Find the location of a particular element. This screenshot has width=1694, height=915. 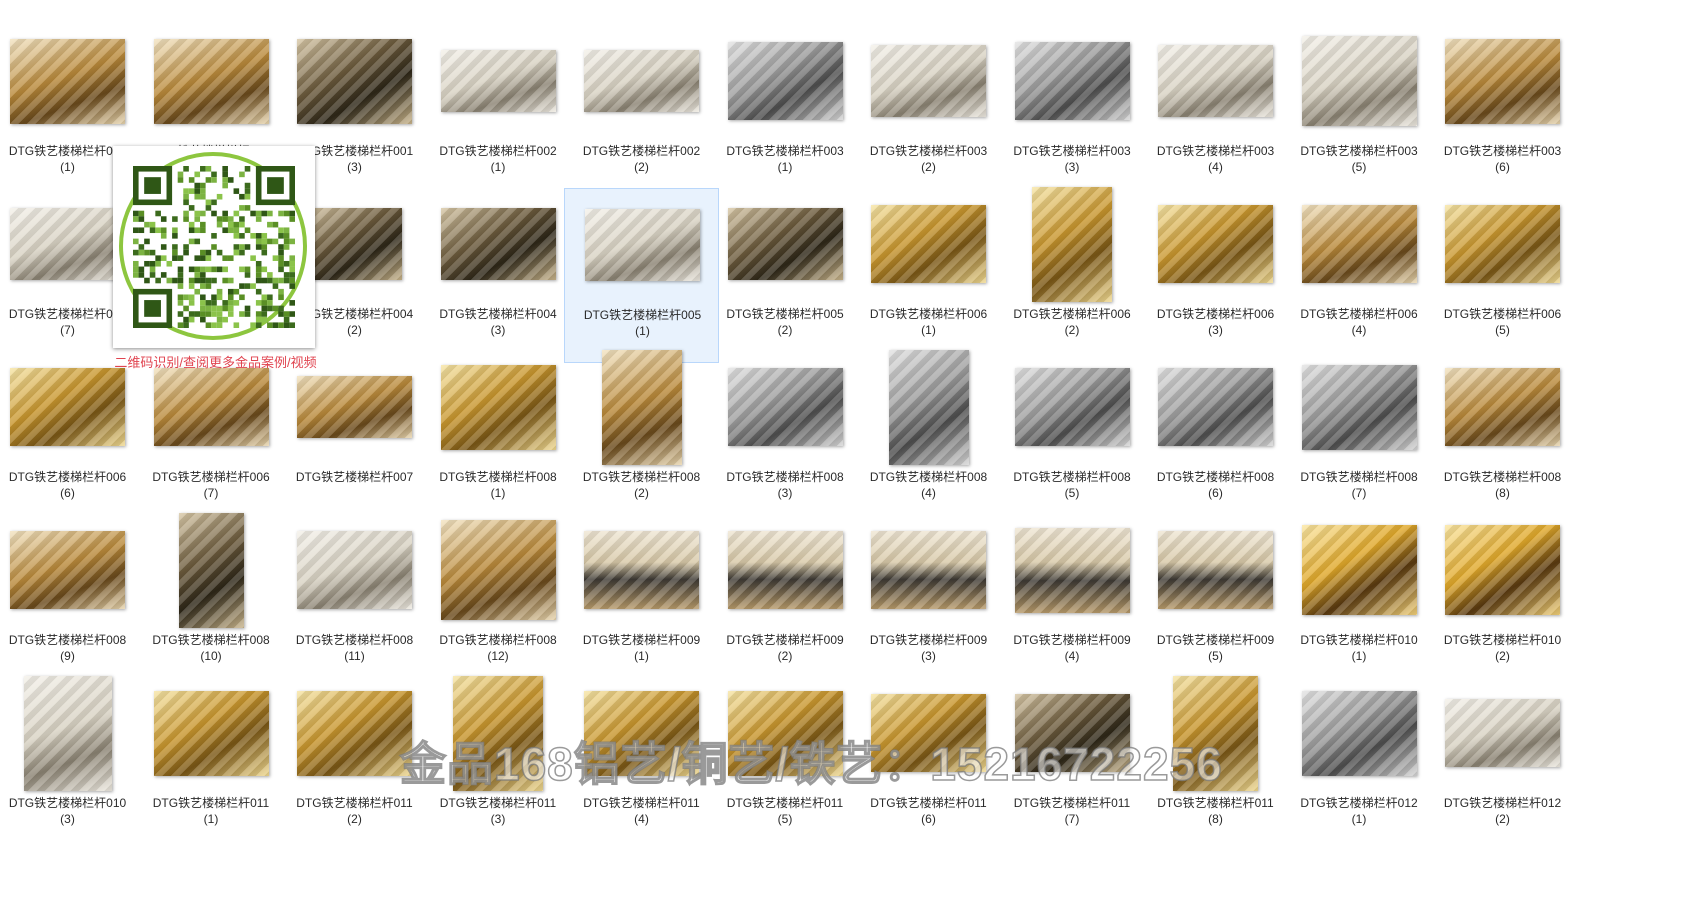

file-tile: DTG铁艺楼梯栏杆008 (4) is located at coordinates (928, 437).